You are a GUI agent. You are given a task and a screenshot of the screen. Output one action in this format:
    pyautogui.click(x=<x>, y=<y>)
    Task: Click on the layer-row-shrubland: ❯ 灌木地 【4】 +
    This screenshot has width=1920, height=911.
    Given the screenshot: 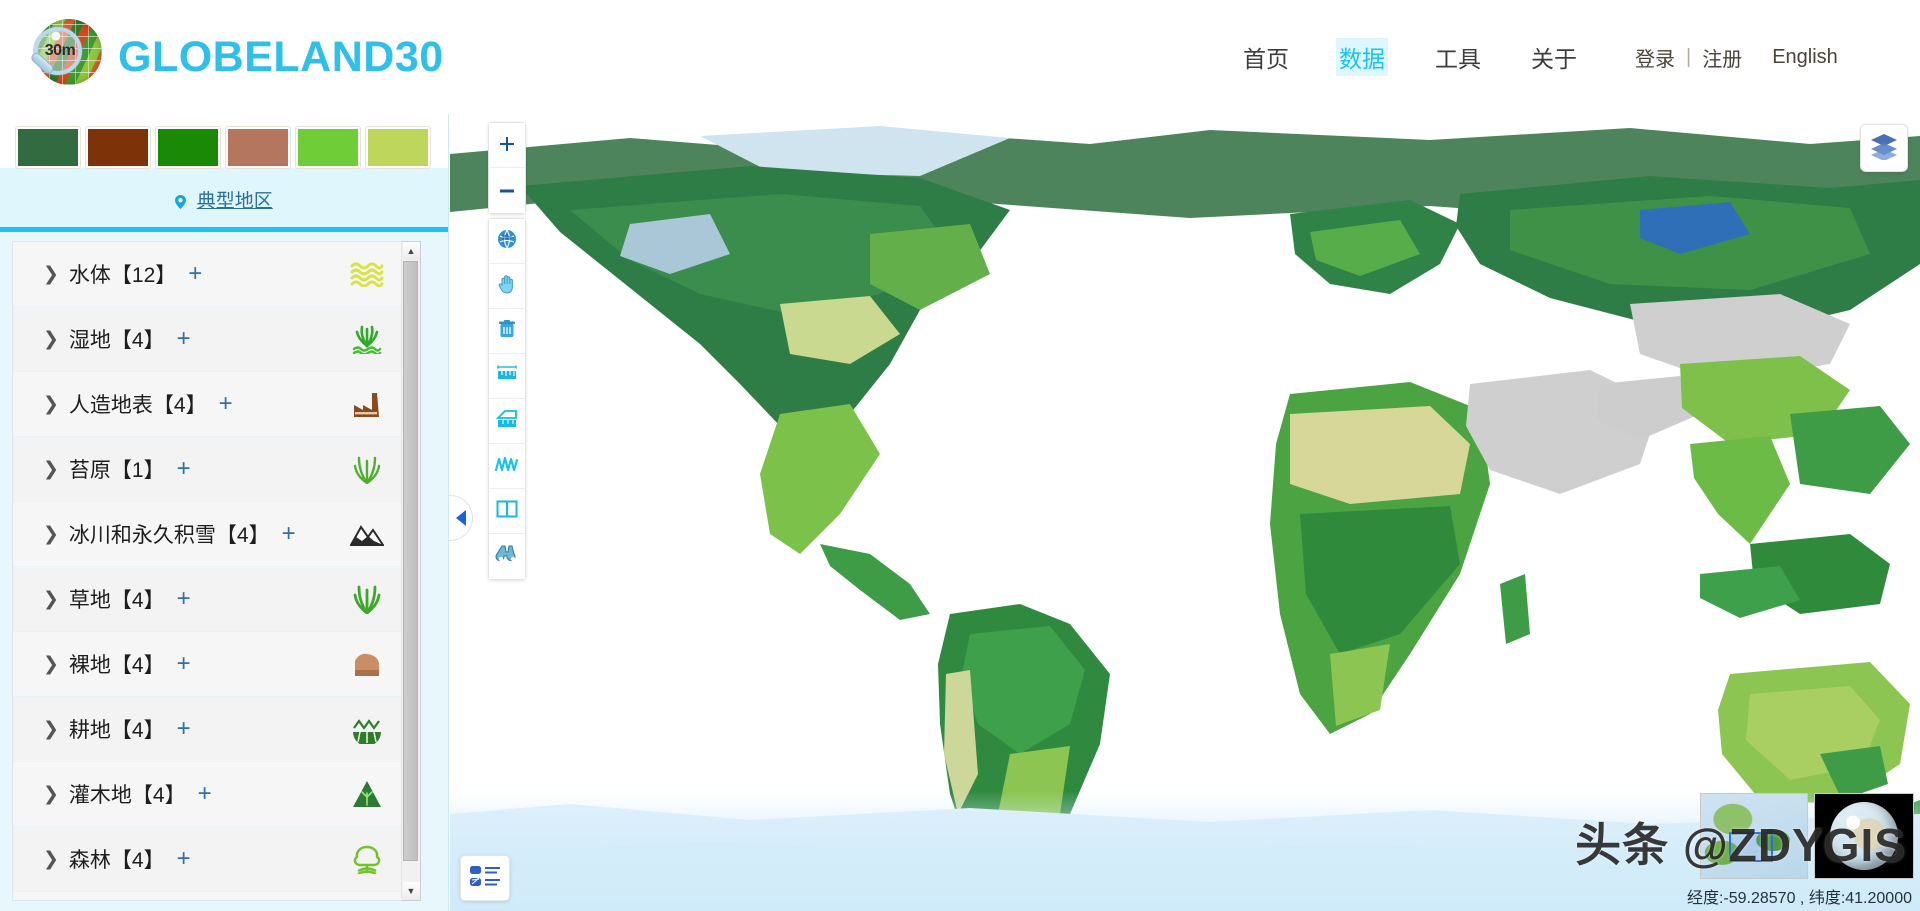 What is the action you would take?
    pyautogui.click(x=207, y=794)
    